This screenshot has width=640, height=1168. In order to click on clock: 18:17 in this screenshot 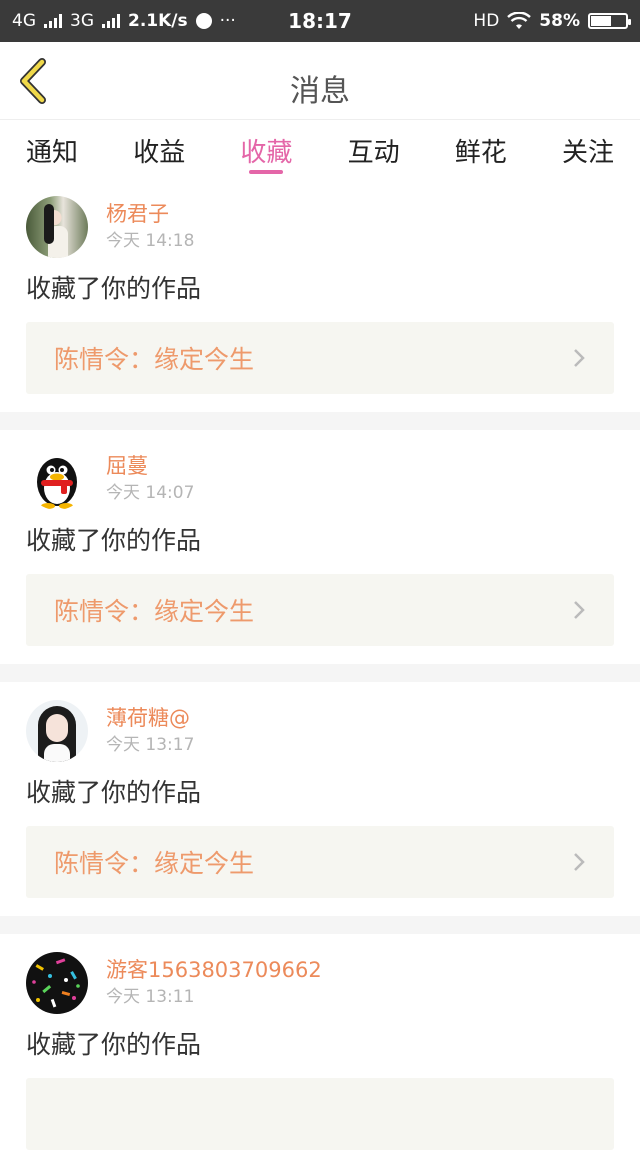, I will do `click(320, 21)`.